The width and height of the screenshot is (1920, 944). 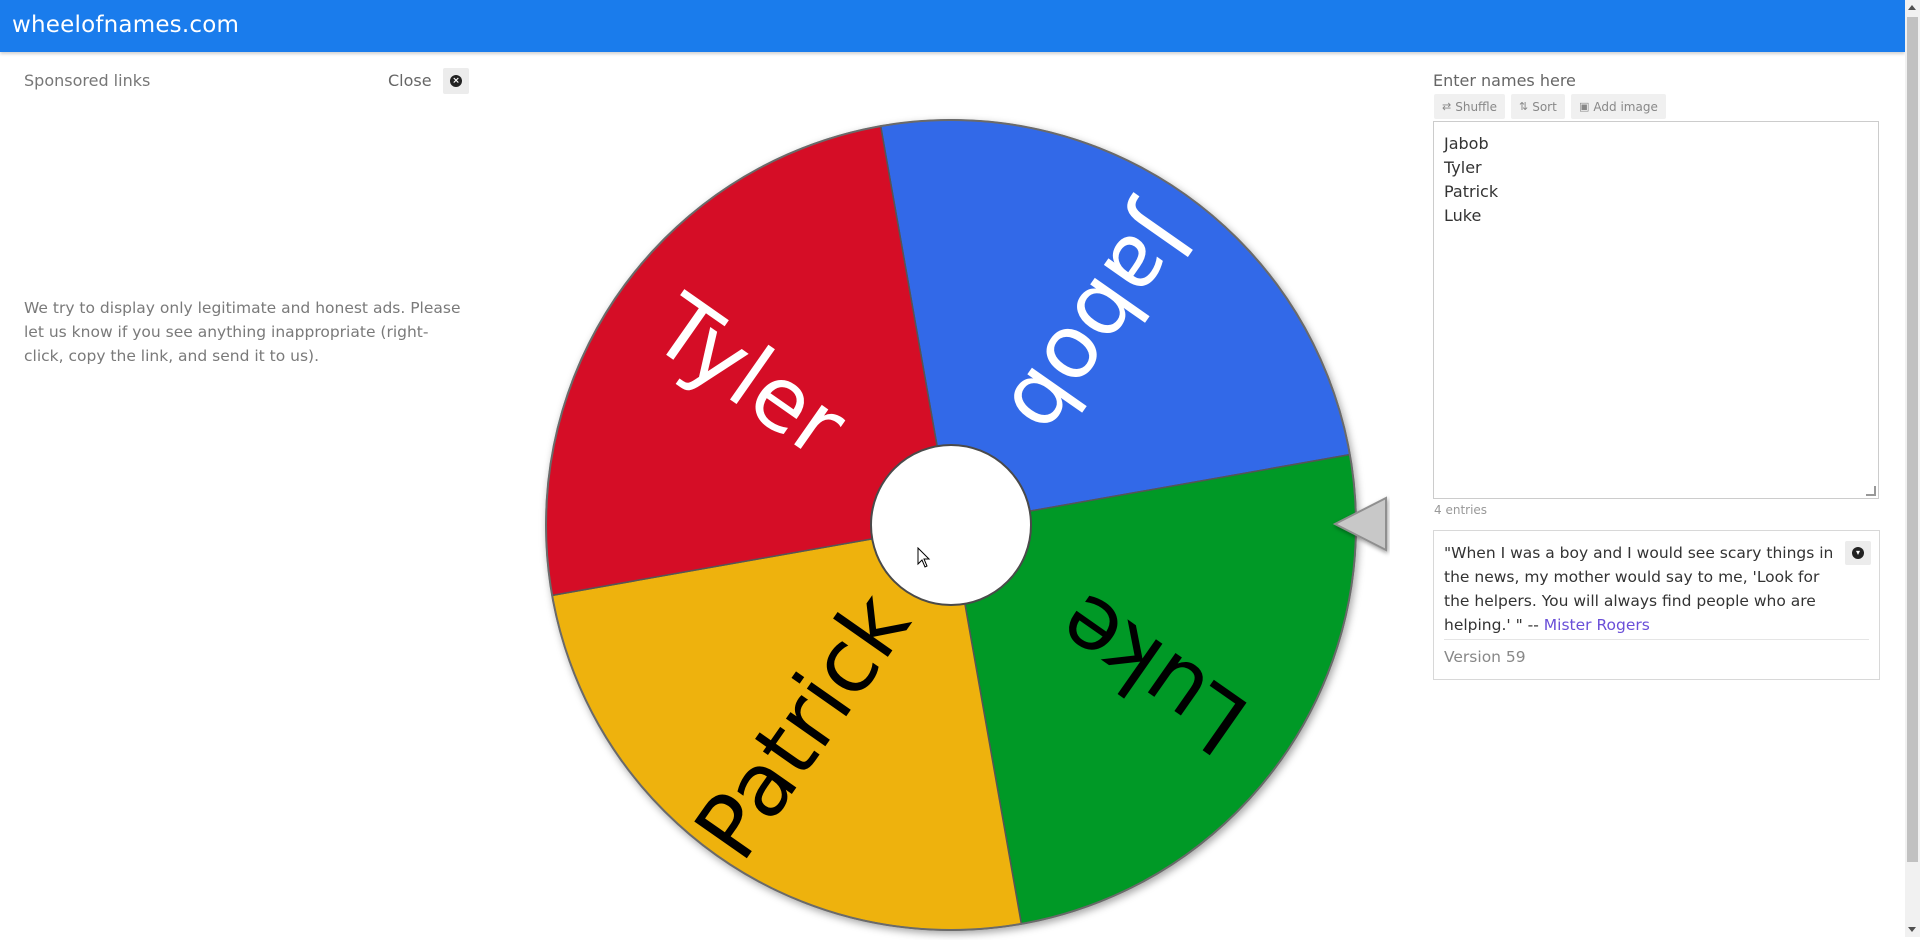 I want to click on scroll-up-icon, so click(x=1912, y=7).